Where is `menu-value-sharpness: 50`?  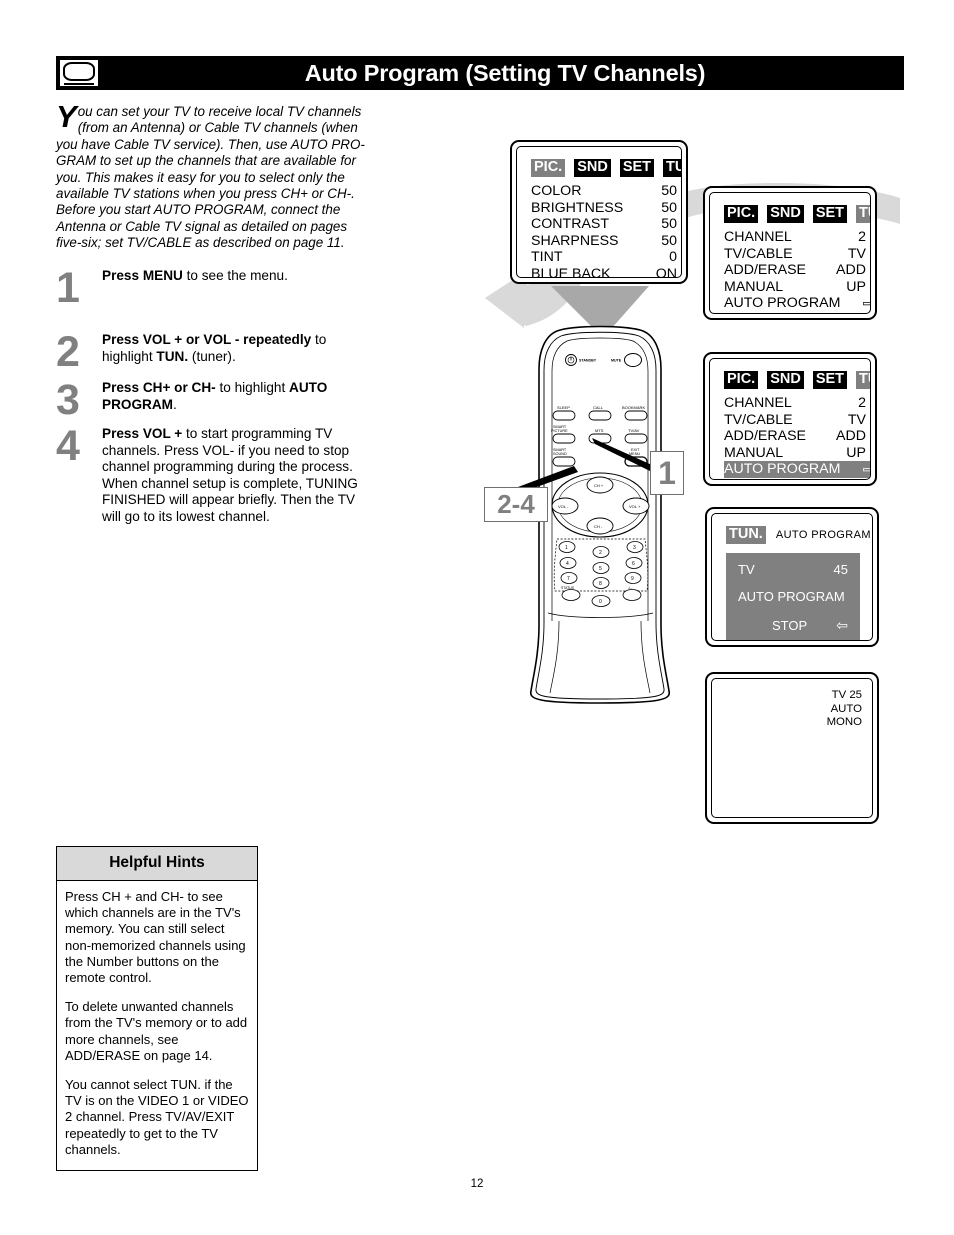
menu-value-sharpness: 50 is located at coordinates (669, 240).